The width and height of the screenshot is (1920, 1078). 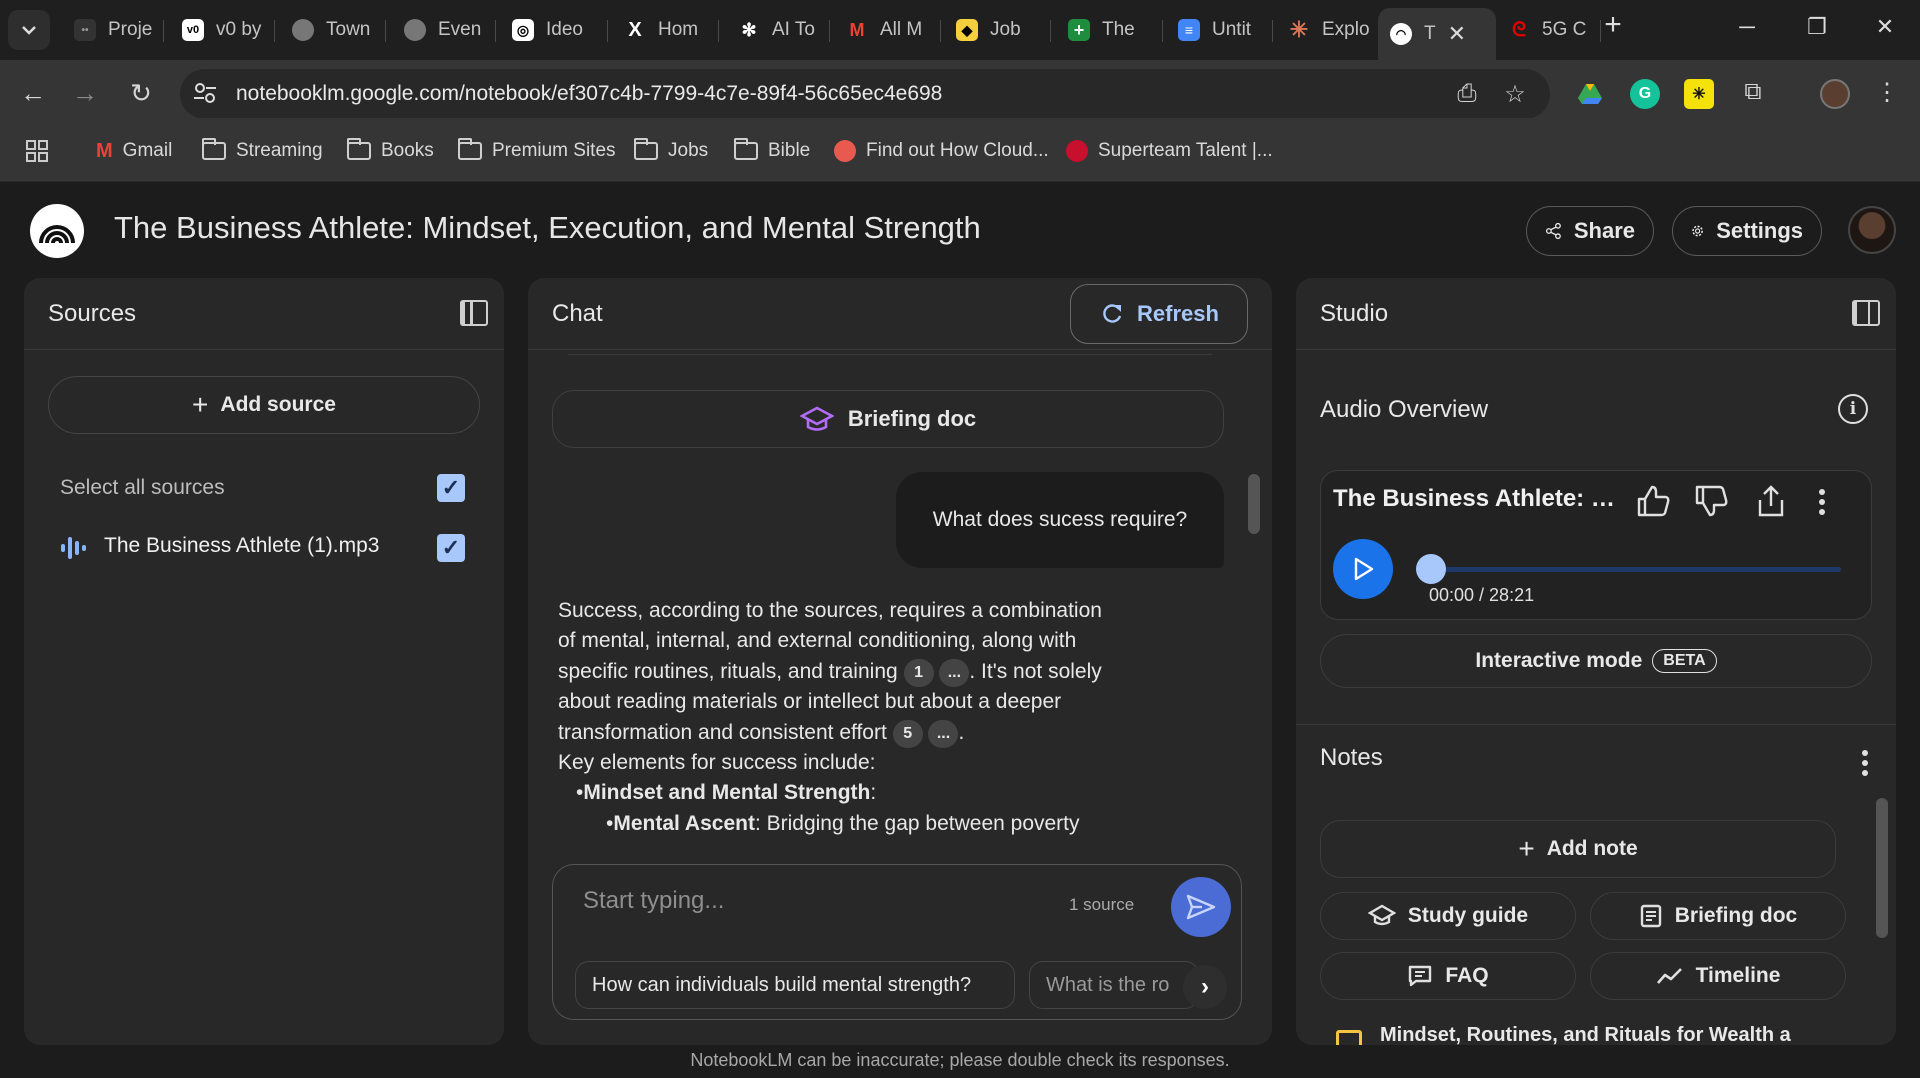 What do you see at coordinates (264, 405) in the screenshot?
I see `add-source-button: + Add source` at bounding box center [264, 405].